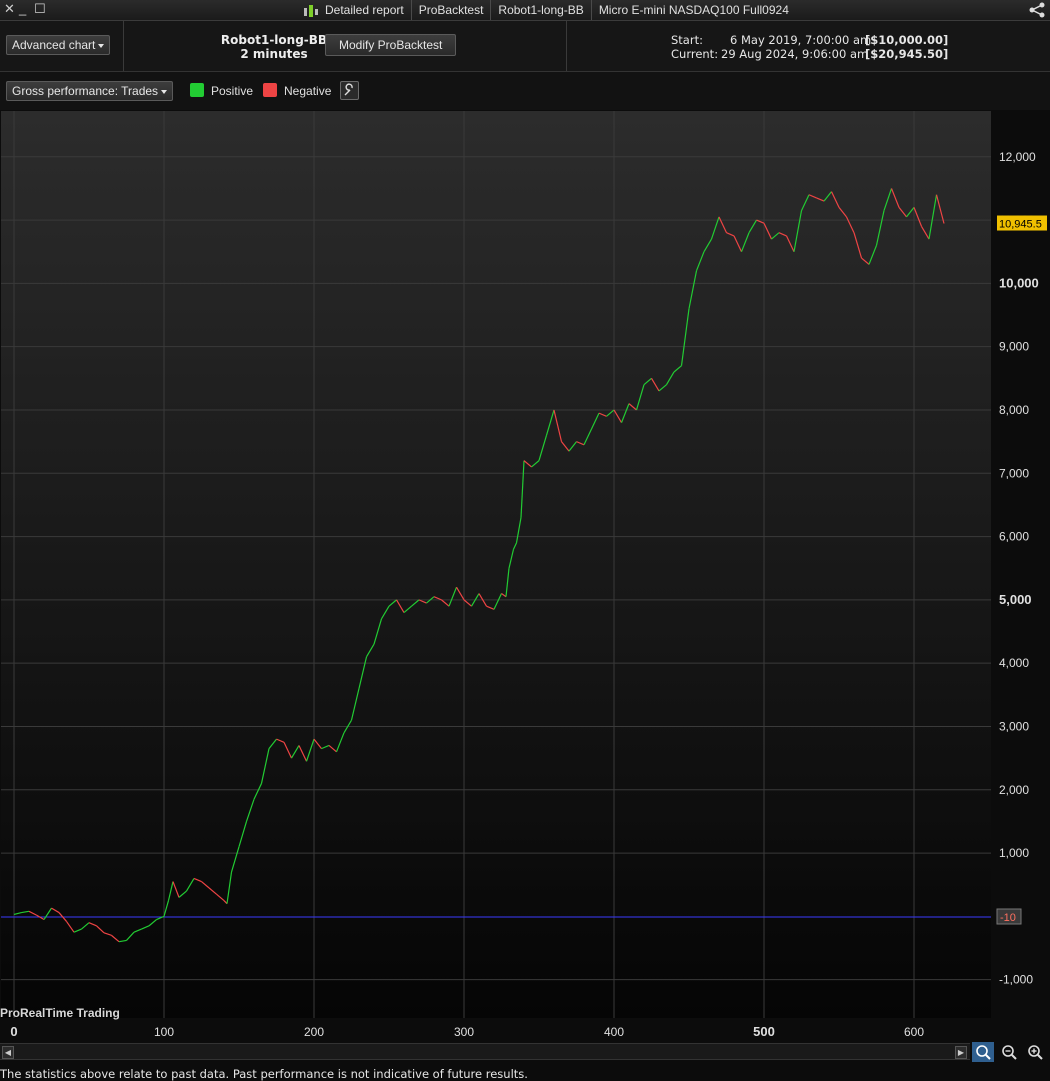 Image resolution: width=1050 pixels, height=1081 pixels. I want to click on wrench-icon, so click(348, 89).